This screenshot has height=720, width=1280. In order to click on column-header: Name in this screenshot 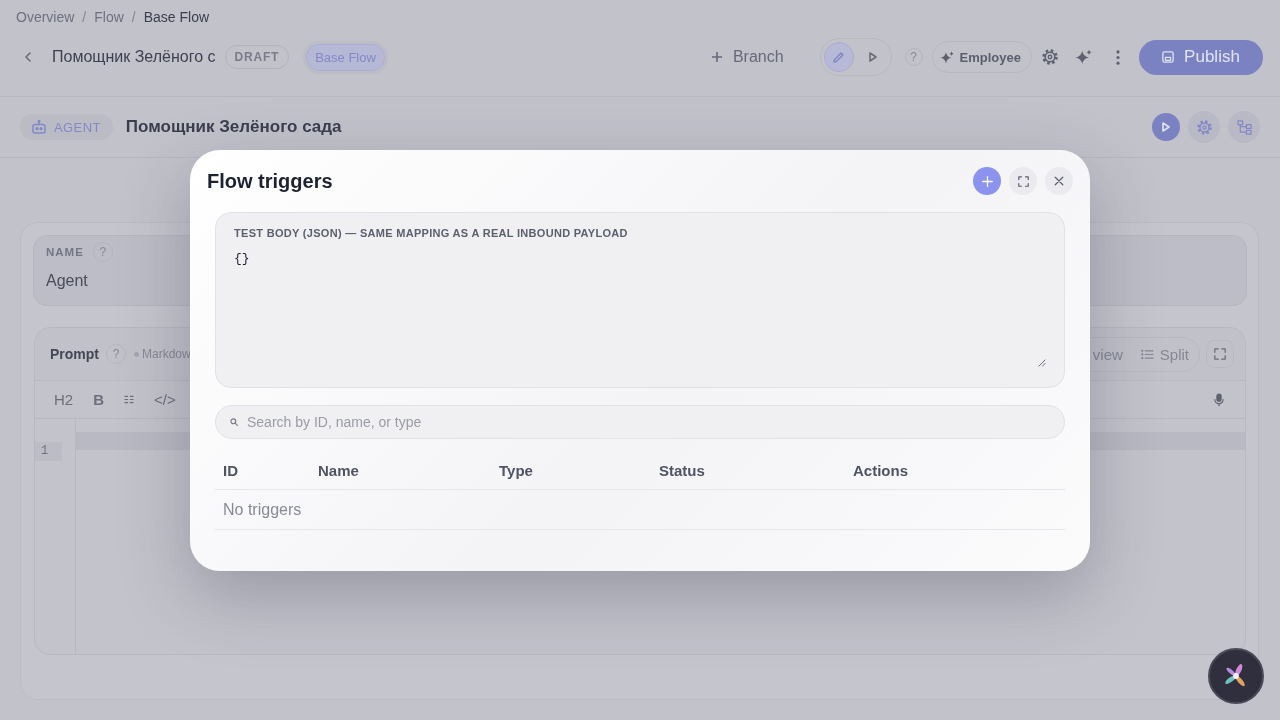, I will do `click(338, 470)`.